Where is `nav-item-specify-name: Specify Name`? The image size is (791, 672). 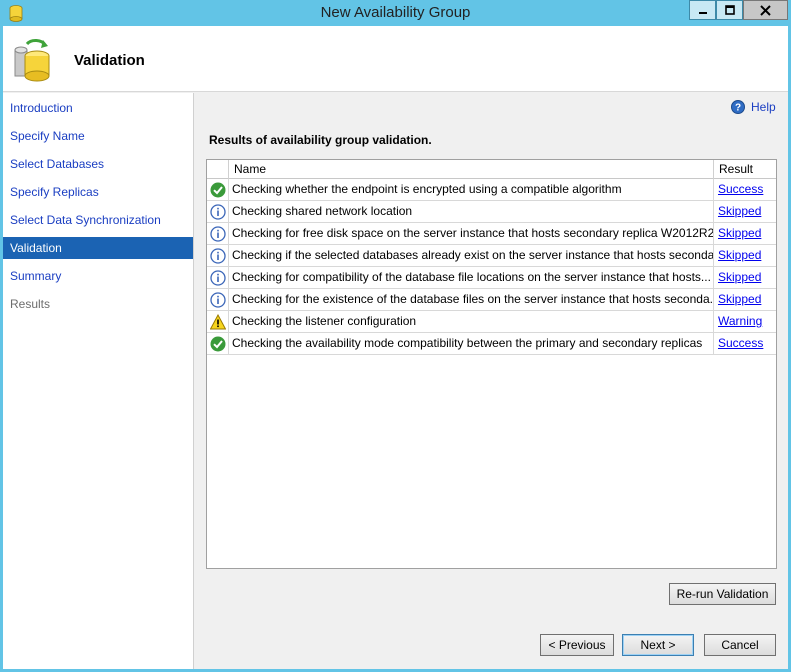
nav-item-specify-name: Specify Name is located at coordinates (98, 136).